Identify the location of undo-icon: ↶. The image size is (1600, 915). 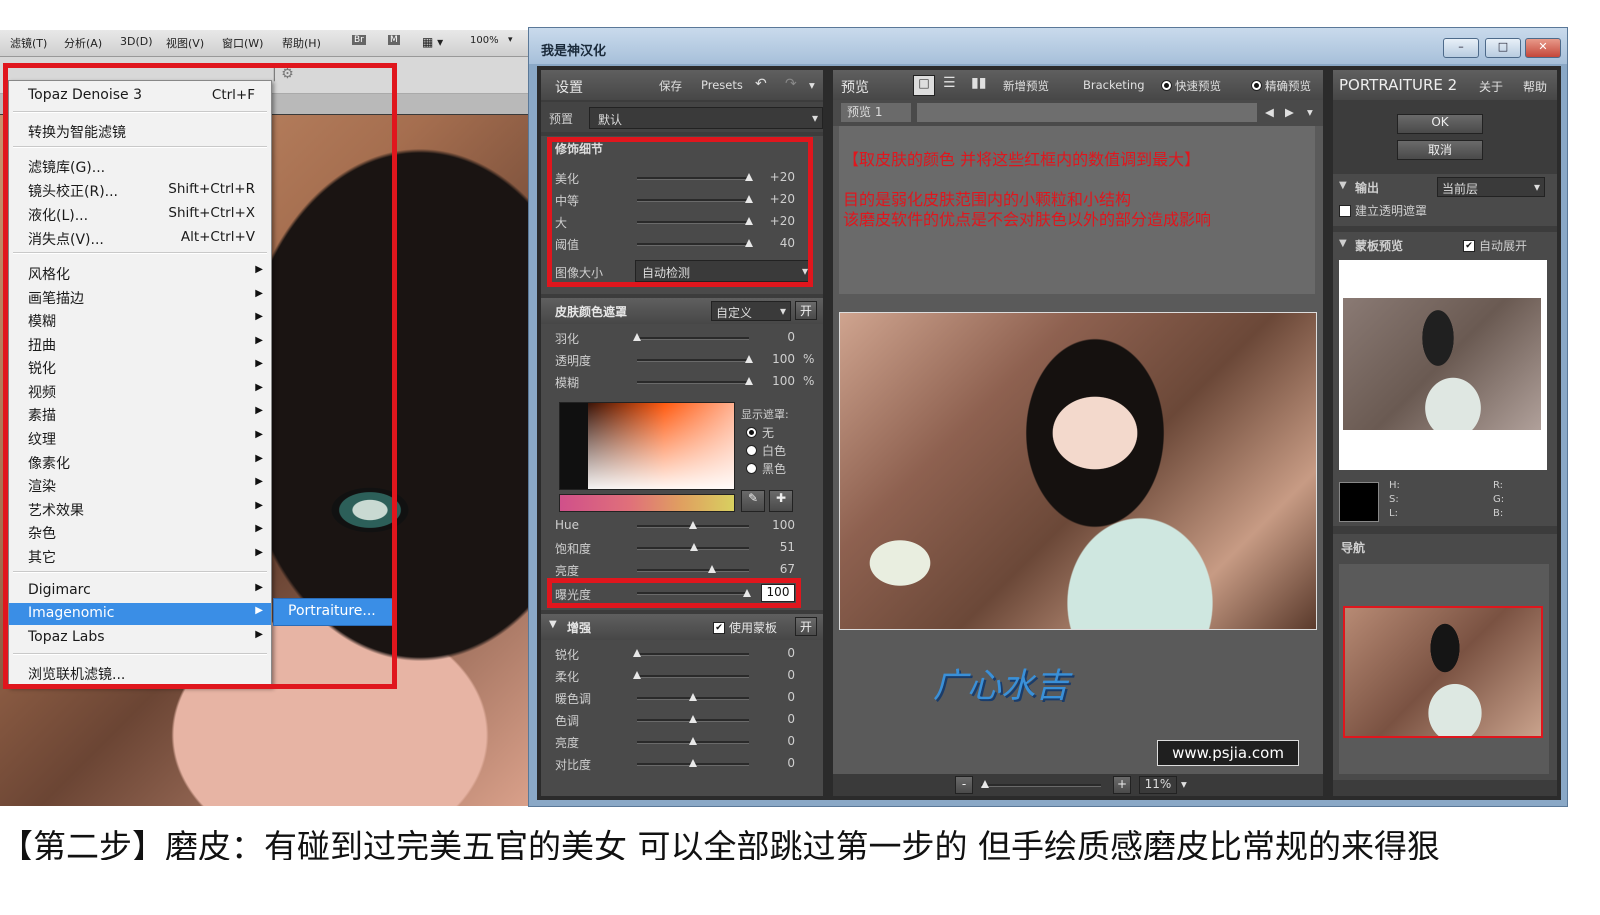
(761, 84).